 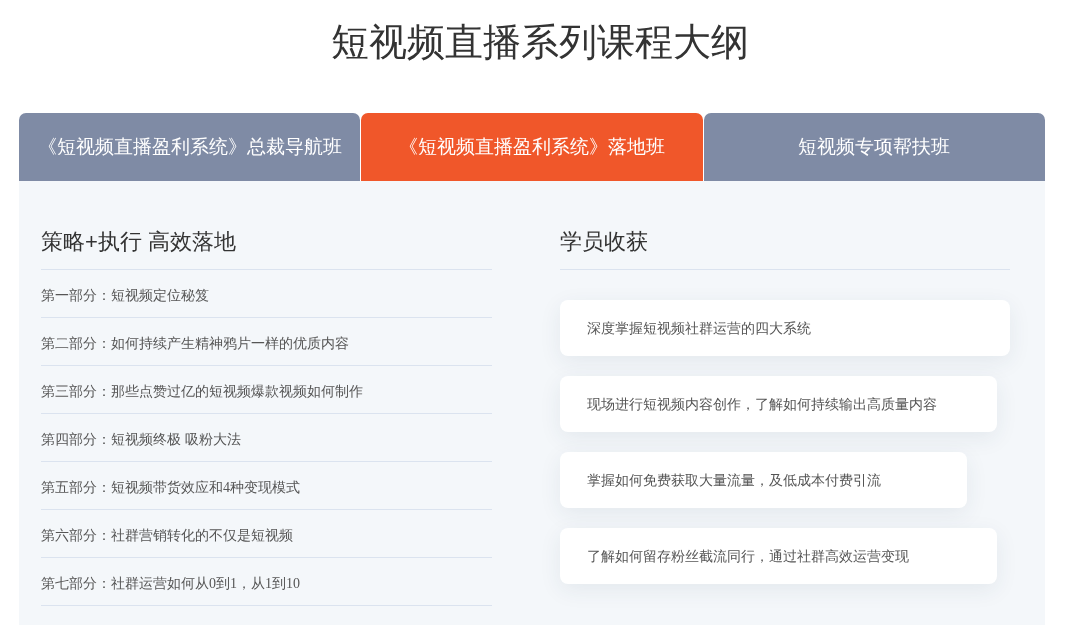 I want to click on outline-item: 第二部分：如何持续产生精神鸦片一样的优质内容, so click(x=195, y=344).